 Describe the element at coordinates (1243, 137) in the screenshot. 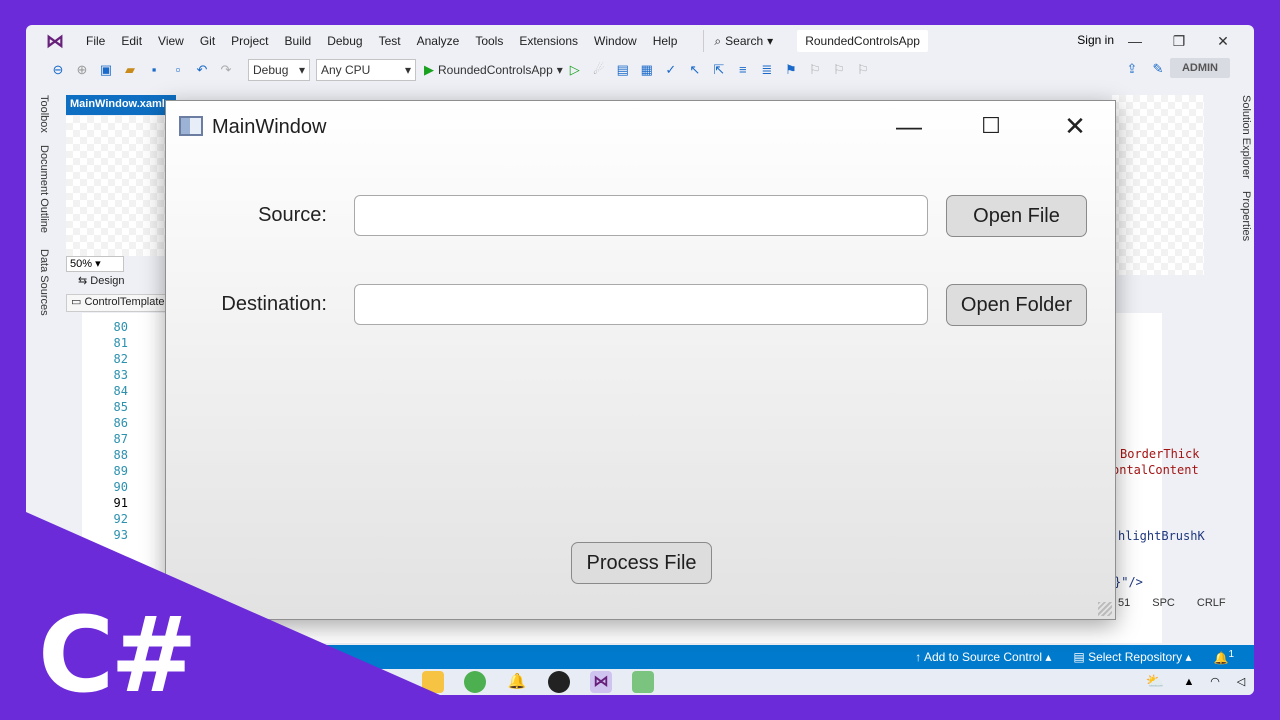

I see `solution-explorer-tab: Solution Explorer` at that location.